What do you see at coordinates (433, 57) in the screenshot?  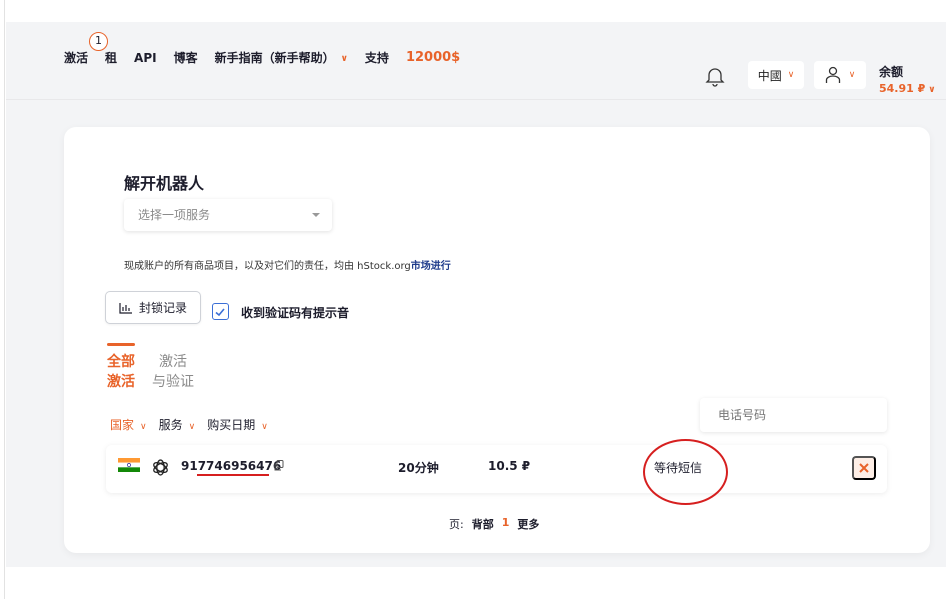 I see `nav-promo: 12000$` at bounding box center [433, 57].